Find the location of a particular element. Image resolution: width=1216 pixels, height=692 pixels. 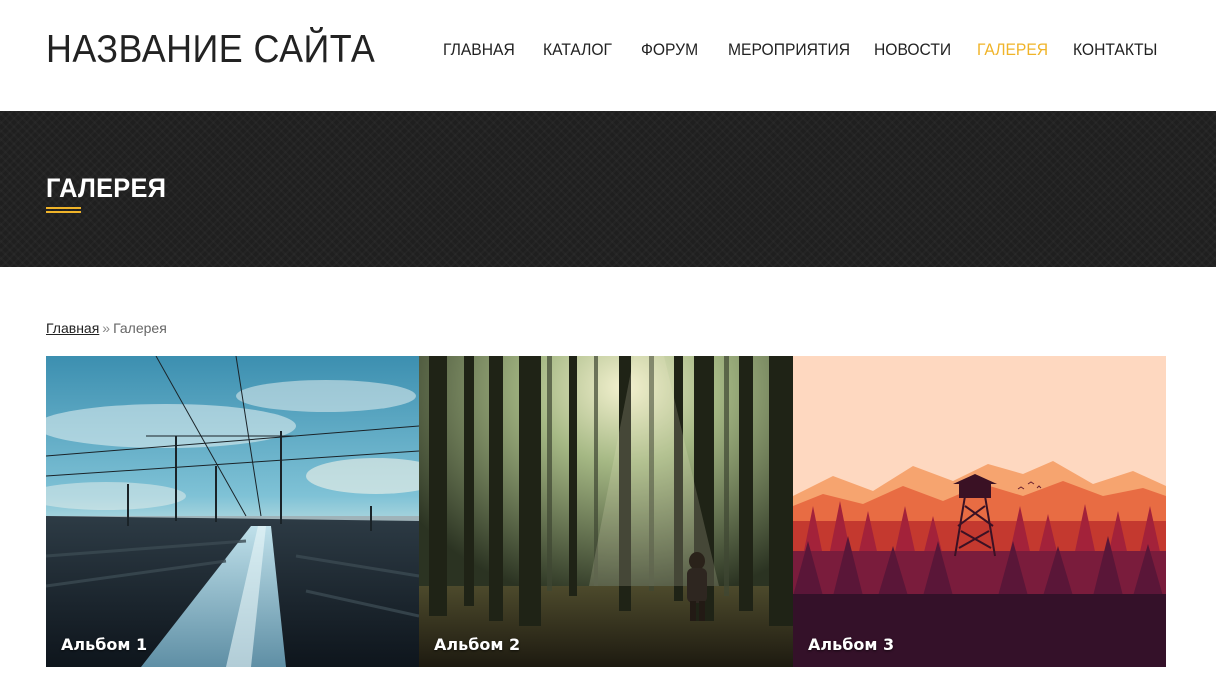

title-underline is located at coordinates (63, 210).